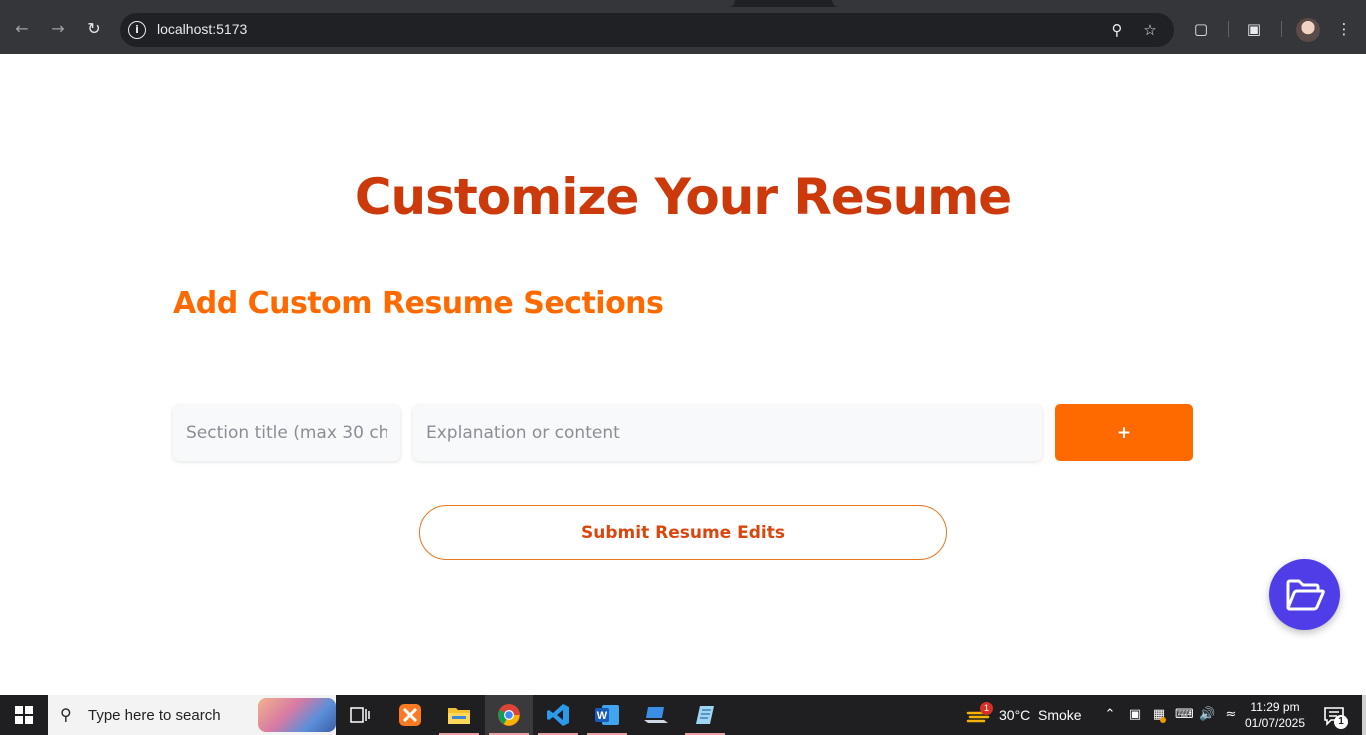 The image size is (1366, 735). What do you see at coordinates (1150, 30) in the screenshot?
I see `bookmark-star-icon: ☆` at bounding box center [1150, 30].